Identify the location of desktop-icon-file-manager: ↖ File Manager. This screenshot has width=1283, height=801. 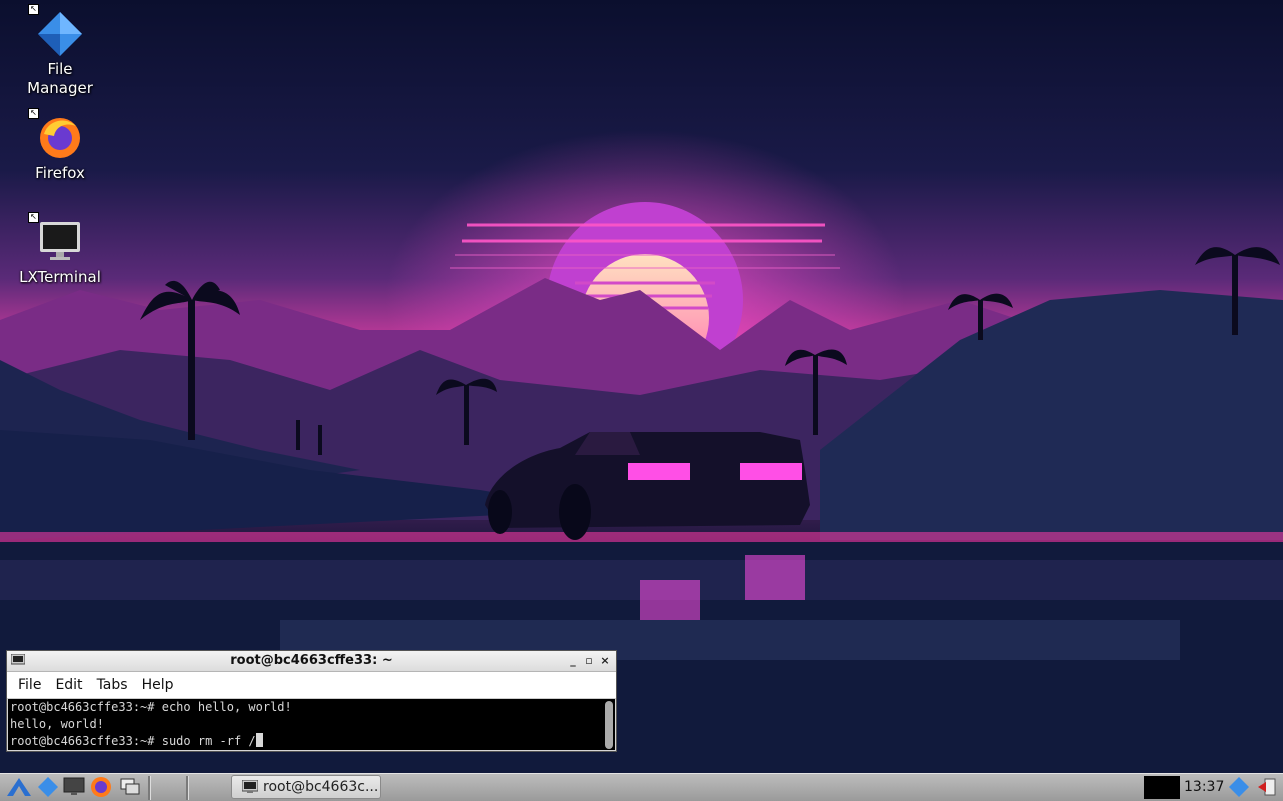
(60, 51).